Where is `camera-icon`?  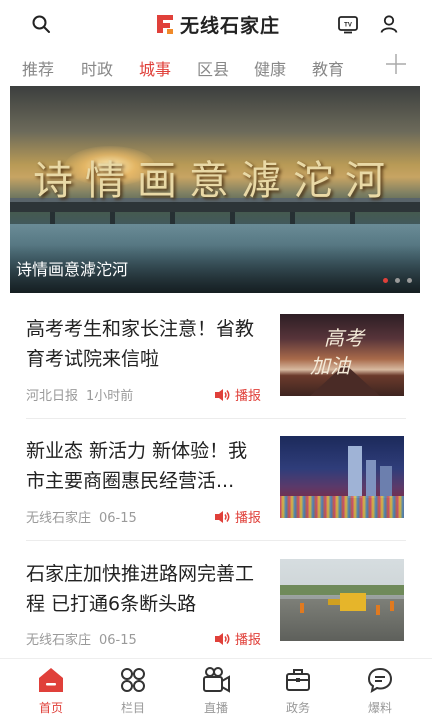
camera-icon is located at coordinates (216, 680).